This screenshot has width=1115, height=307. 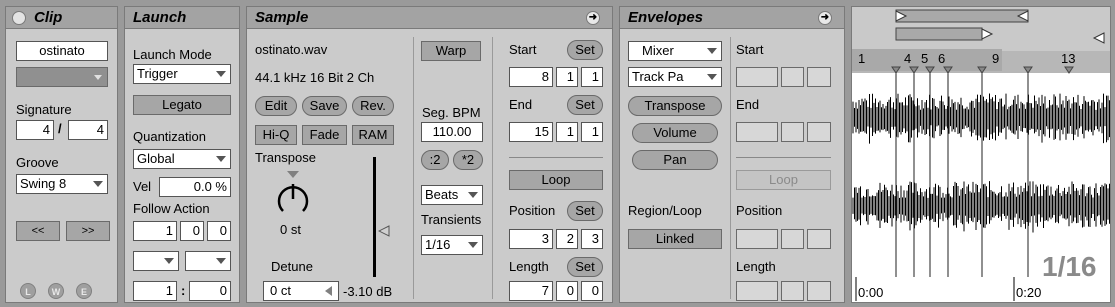 I want to click on transpose-label: Transpose, so click(x=285, y=157).